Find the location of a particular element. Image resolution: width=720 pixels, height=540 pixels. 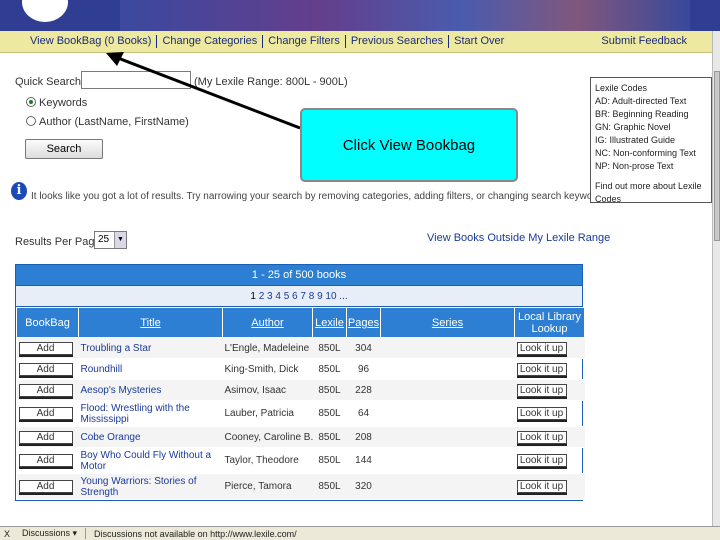

close-icon: X is located at coordinates (7, 534).